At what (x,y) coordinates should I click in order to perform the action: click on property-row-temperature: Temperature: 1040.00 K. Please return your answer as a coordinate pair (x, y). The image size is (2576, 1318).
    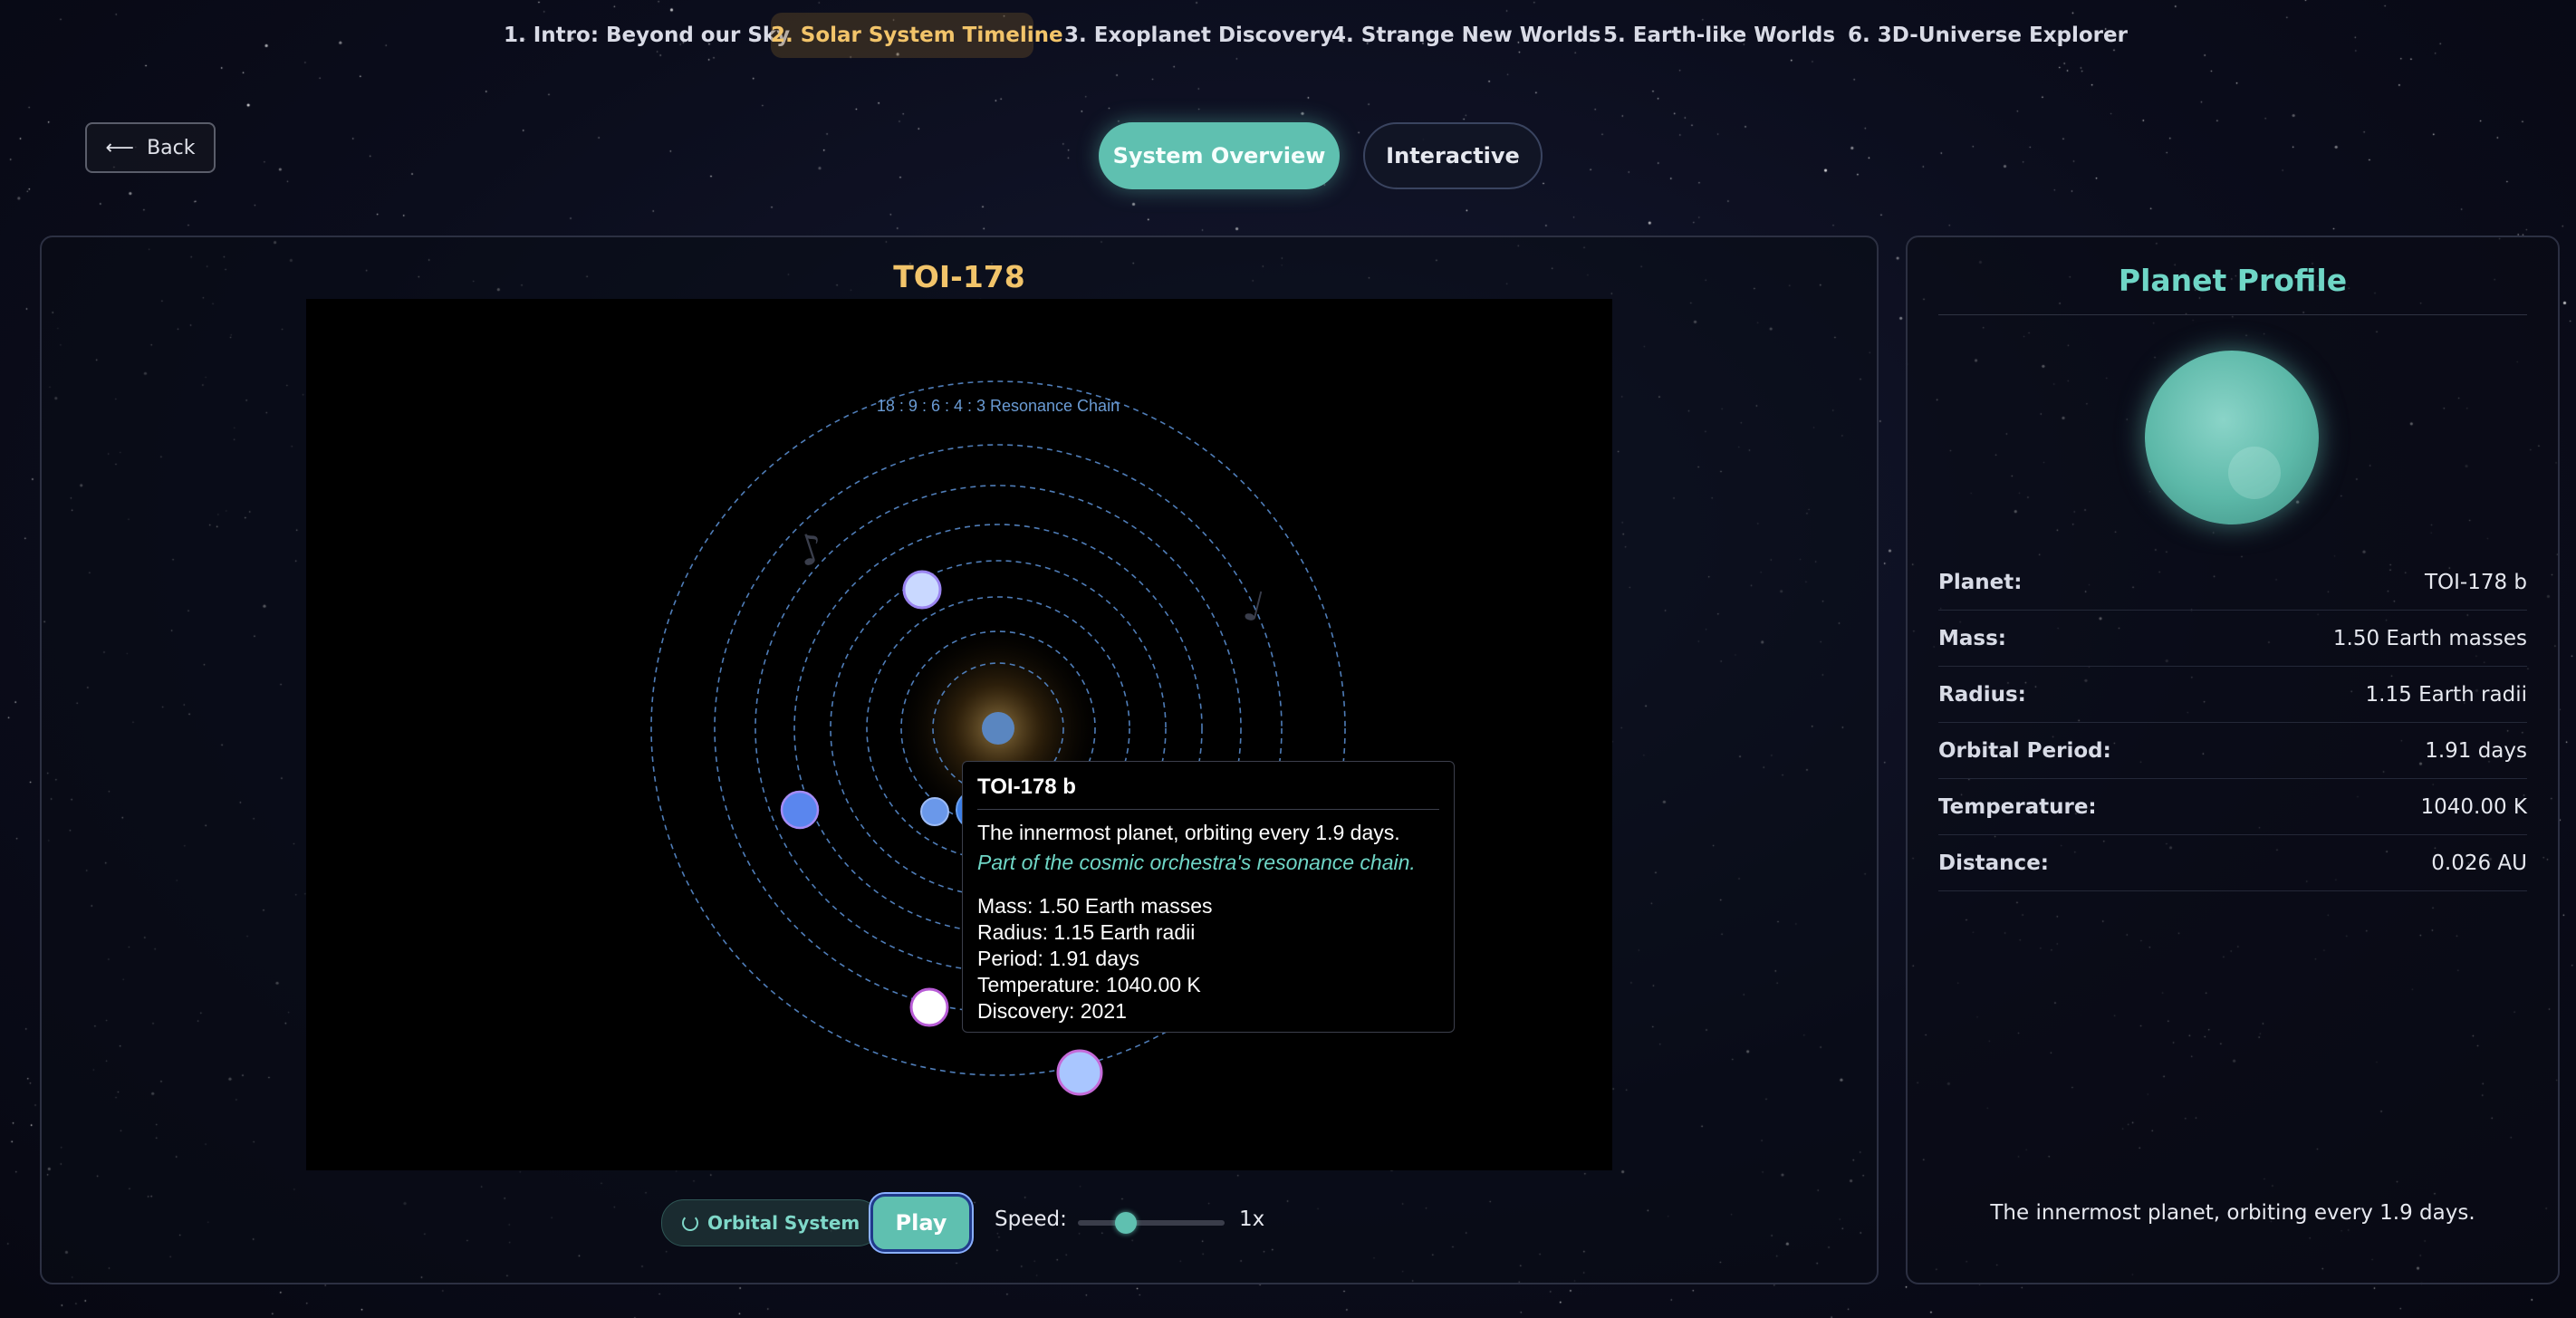
    Looking at the image, I should click on (2232, 807).